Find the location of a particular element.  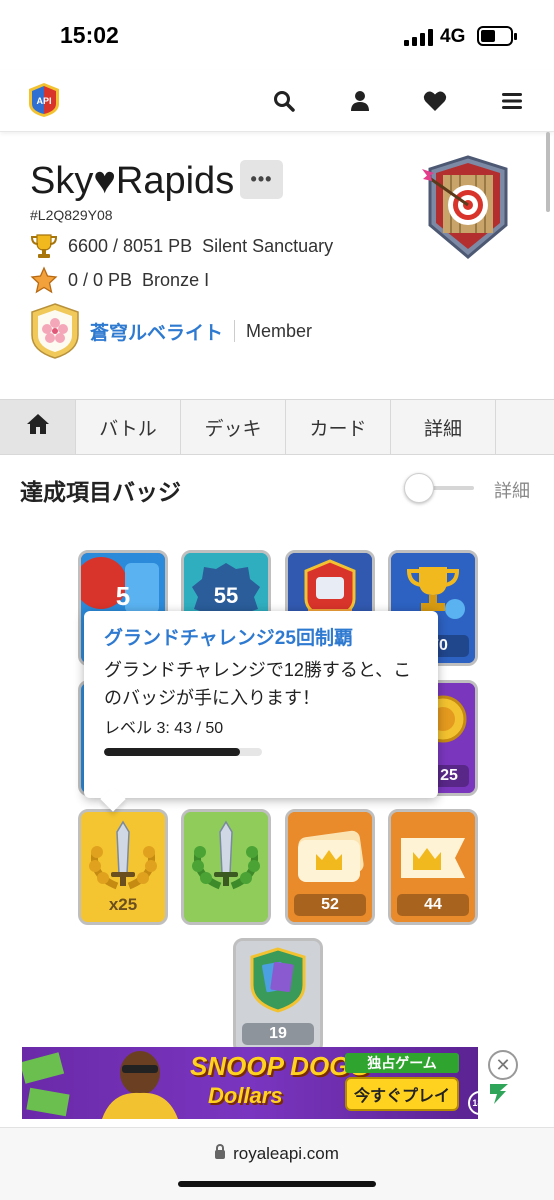

badge-count: 5 is located at coordinates (123, 595).